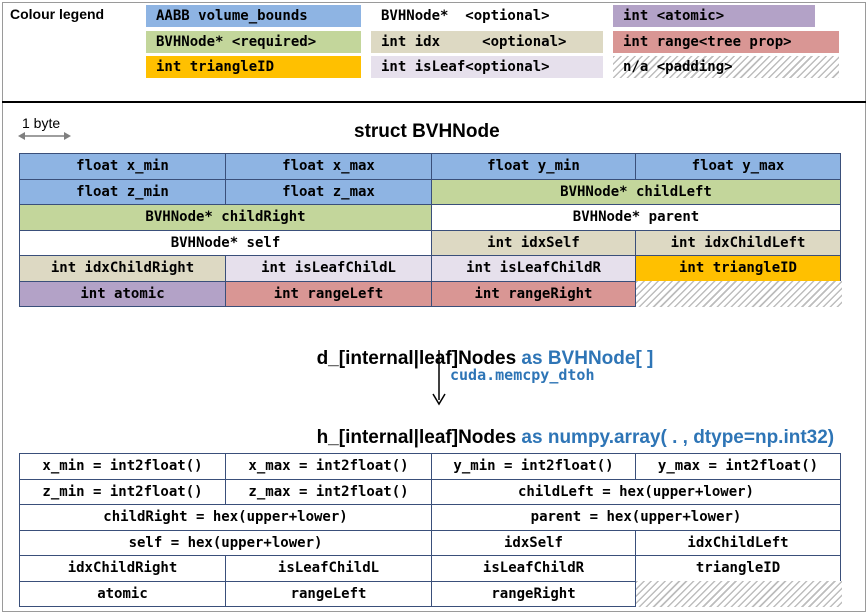 Image resolution: width=868 pixels, height=614 pixels. Describe the element at coordinates (328, 593) in the screenshot. I see `host-field-rangeleft: rangeLeft` at that location.